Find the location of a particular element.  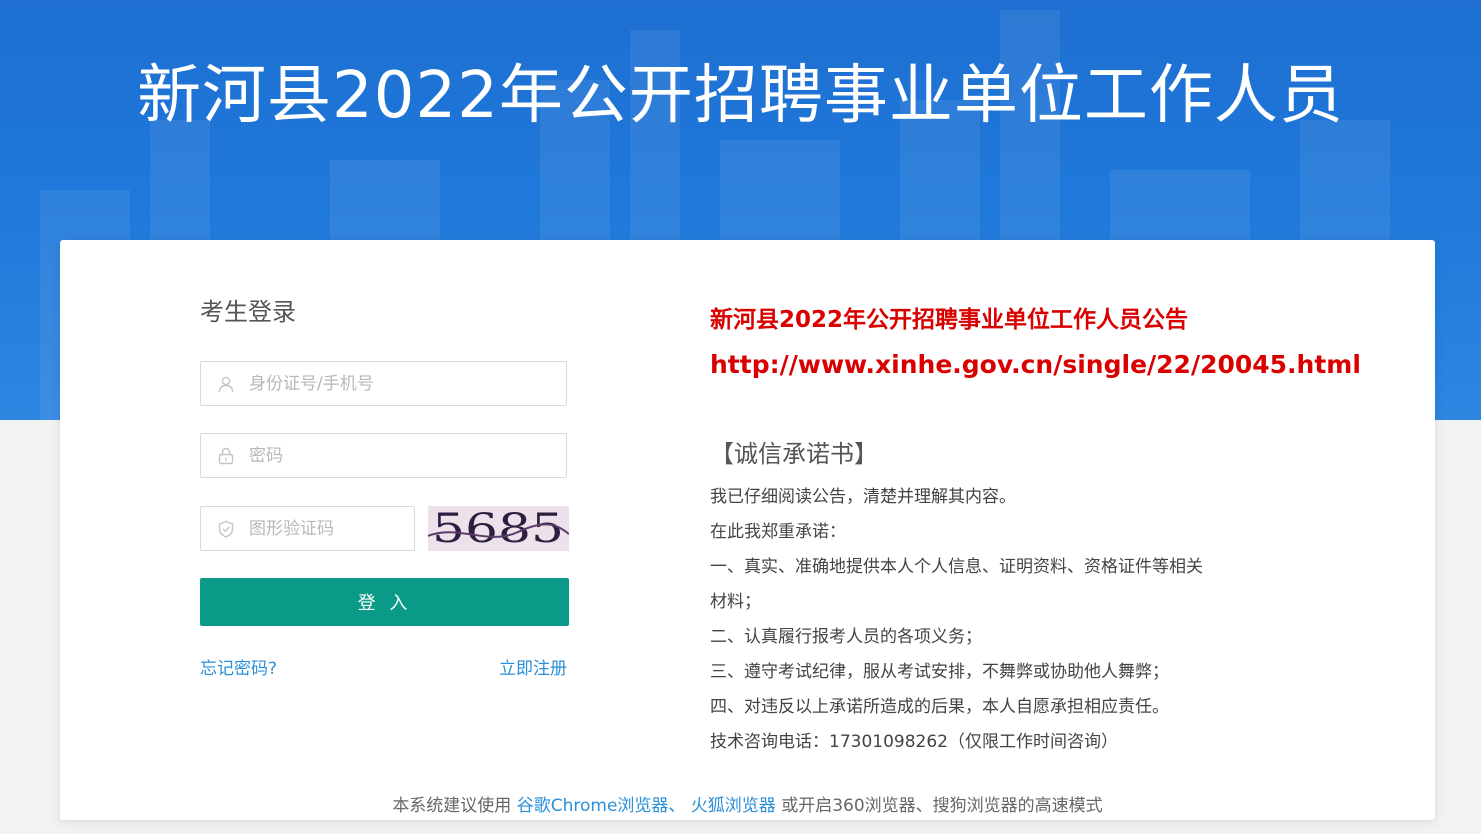

pledge-line: 材料； is located at coordinates (735, 602).